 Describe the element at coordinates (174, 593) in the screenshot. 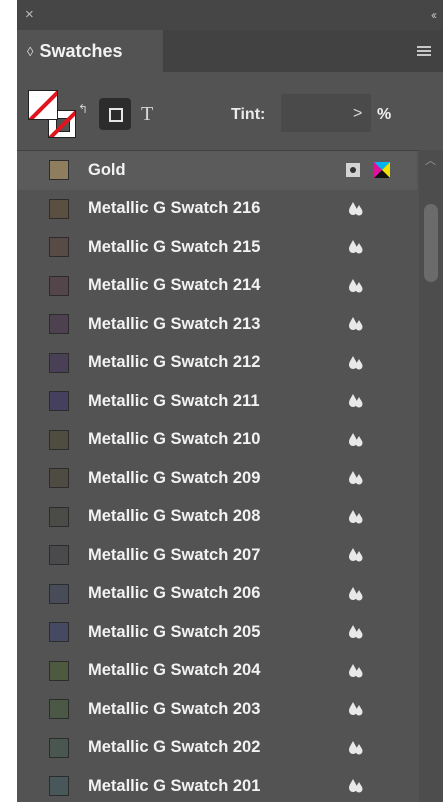

I see `swatch-name: Metallic G Swatch 206` at that location.